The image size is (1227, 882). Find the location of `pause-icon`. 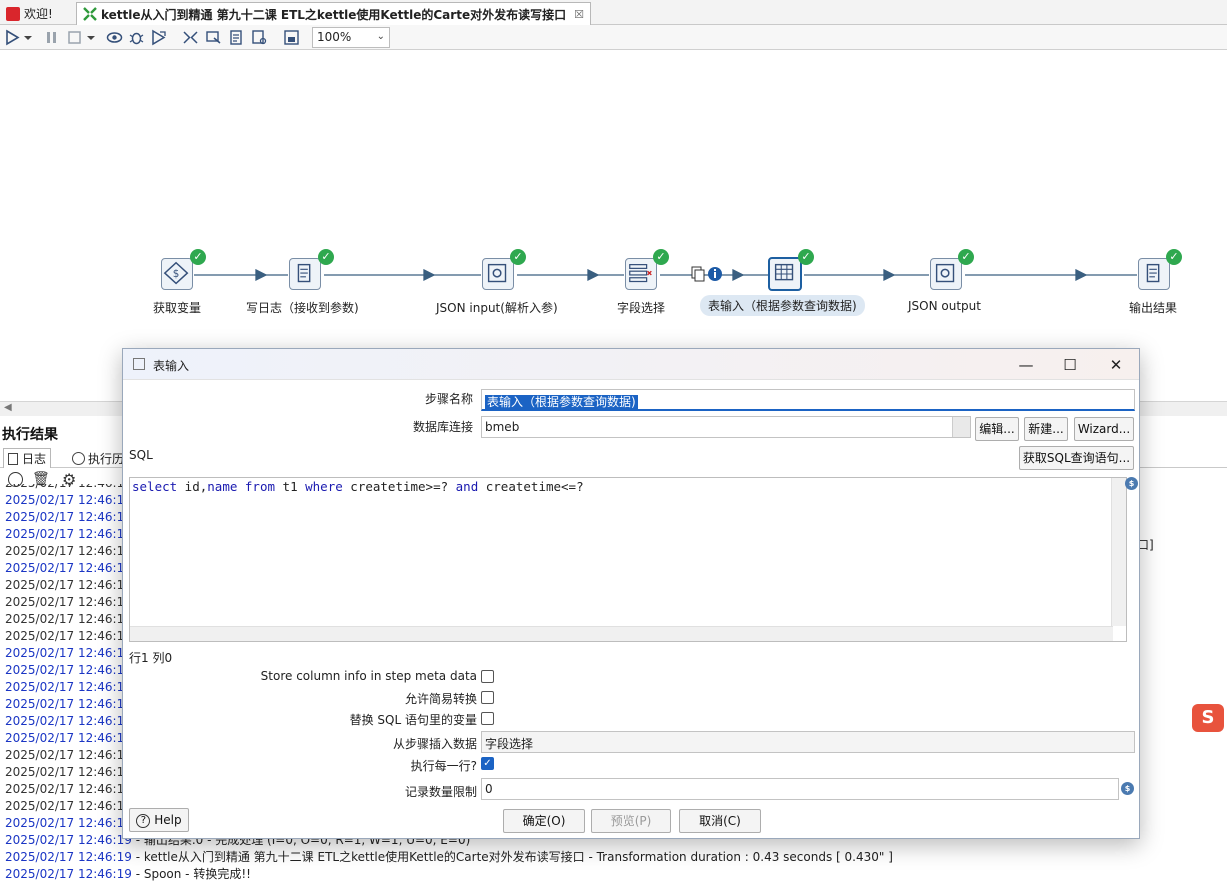

pause-icon is located at coordinates (51, 37).